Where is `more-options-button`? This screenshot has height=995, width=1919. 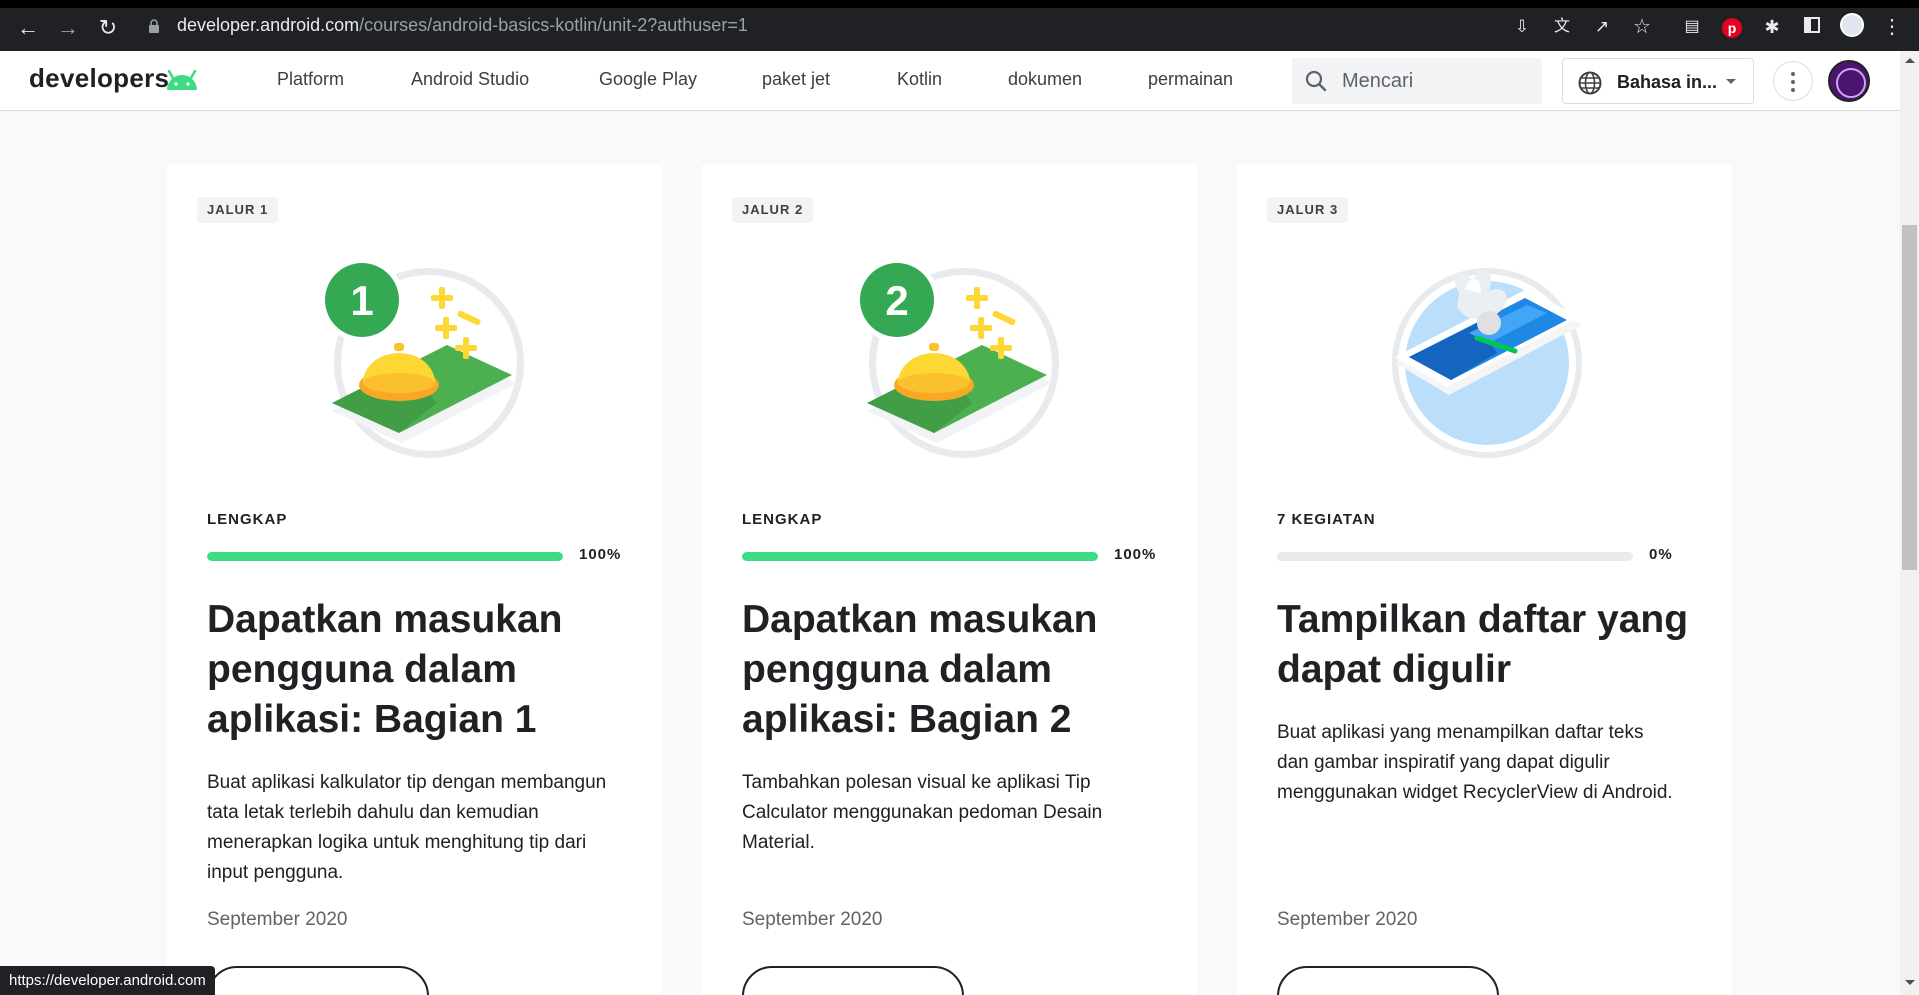
more-options-button is located at coordinates (1793, 81).